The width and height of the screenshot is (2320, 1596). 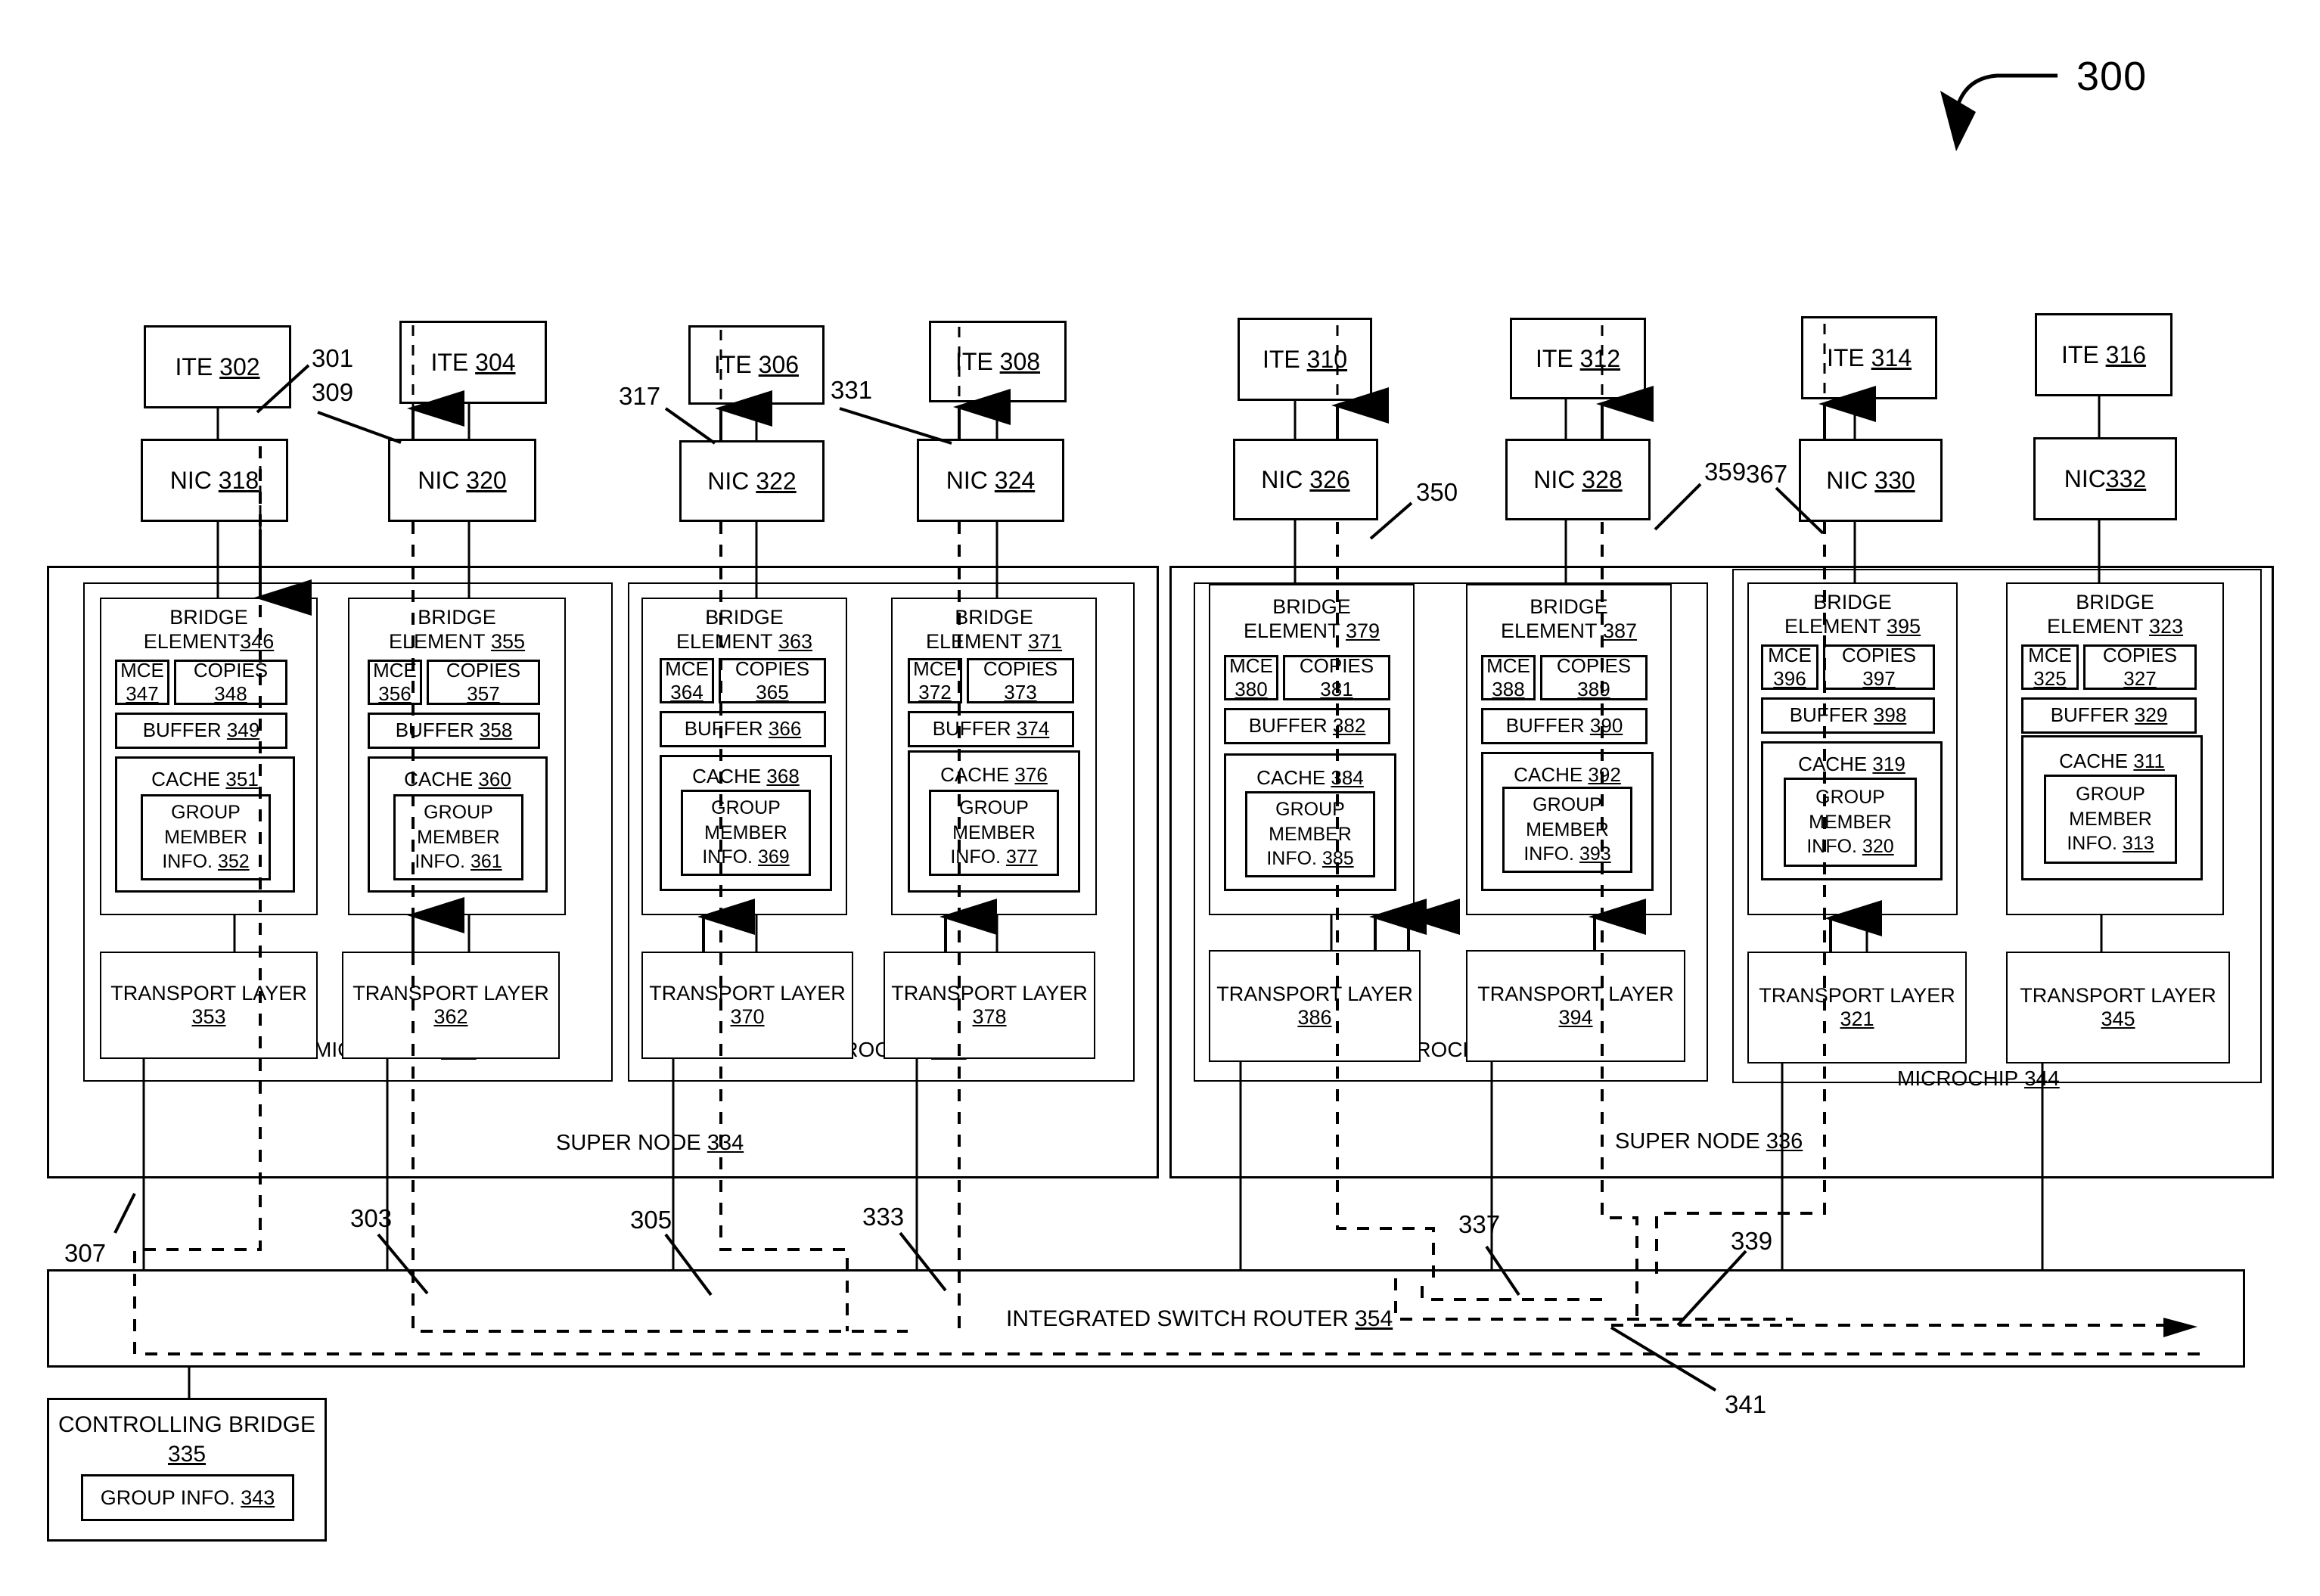 What do you see at coordinates (1978, 1078) in the screenshot?
I see `microchip-344-label: MICROCHIP 344` at bounding box center [1978, 1078].